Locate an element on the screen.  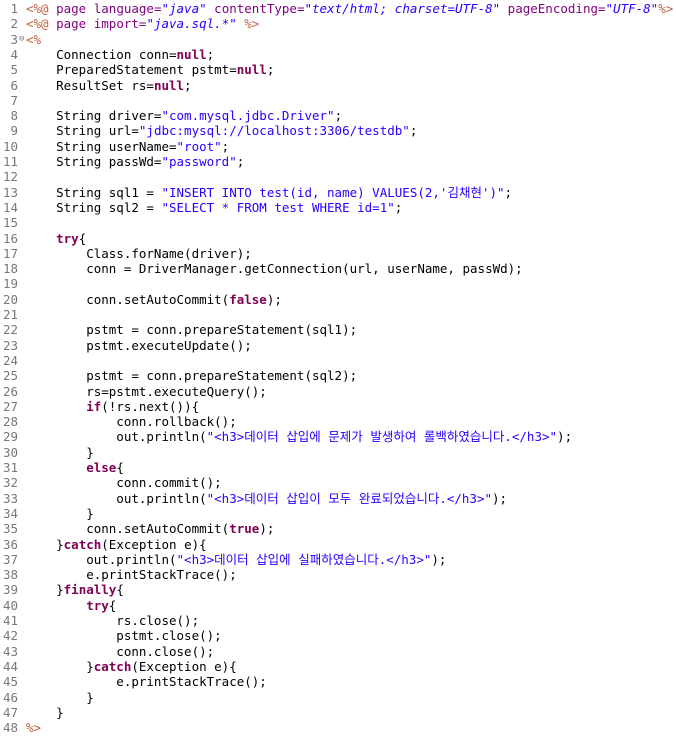
line-number: 42 is located at coordinates (10, 636).